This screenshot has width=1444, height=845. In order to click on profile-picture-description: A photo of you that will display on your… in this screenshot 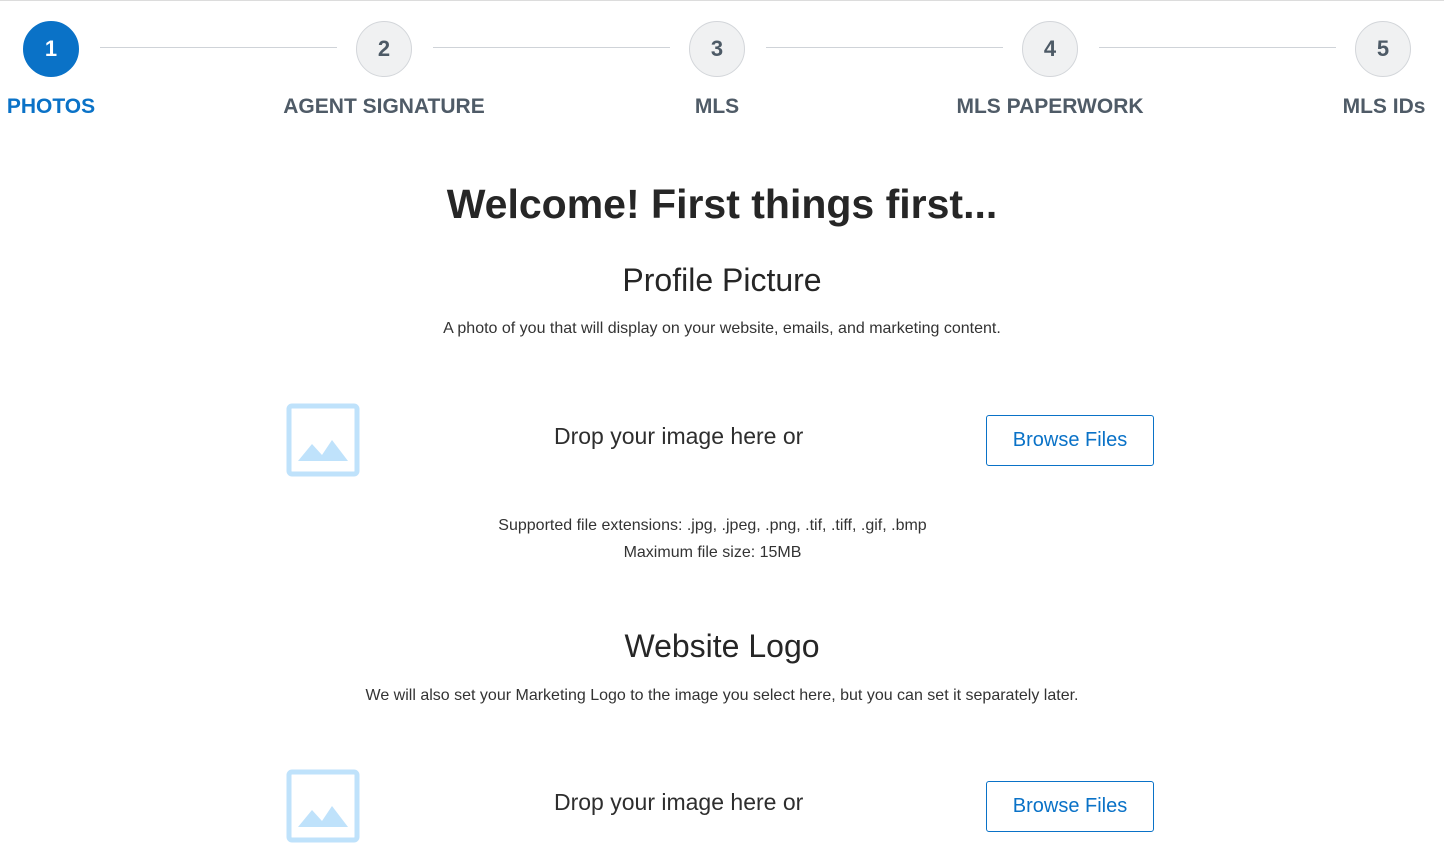, I will do `click(722, 328)`.